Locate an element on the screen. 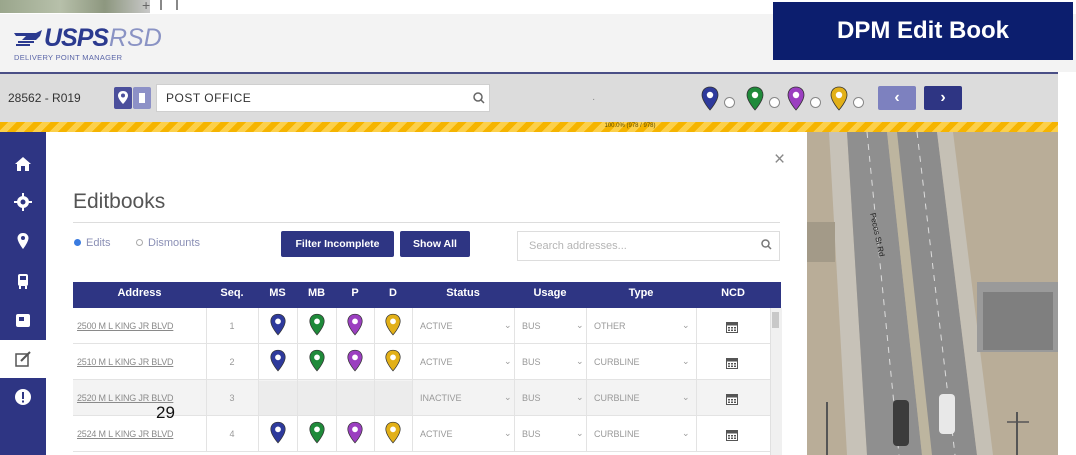  legend-ms-toggle is located at coordinates (729, 102).